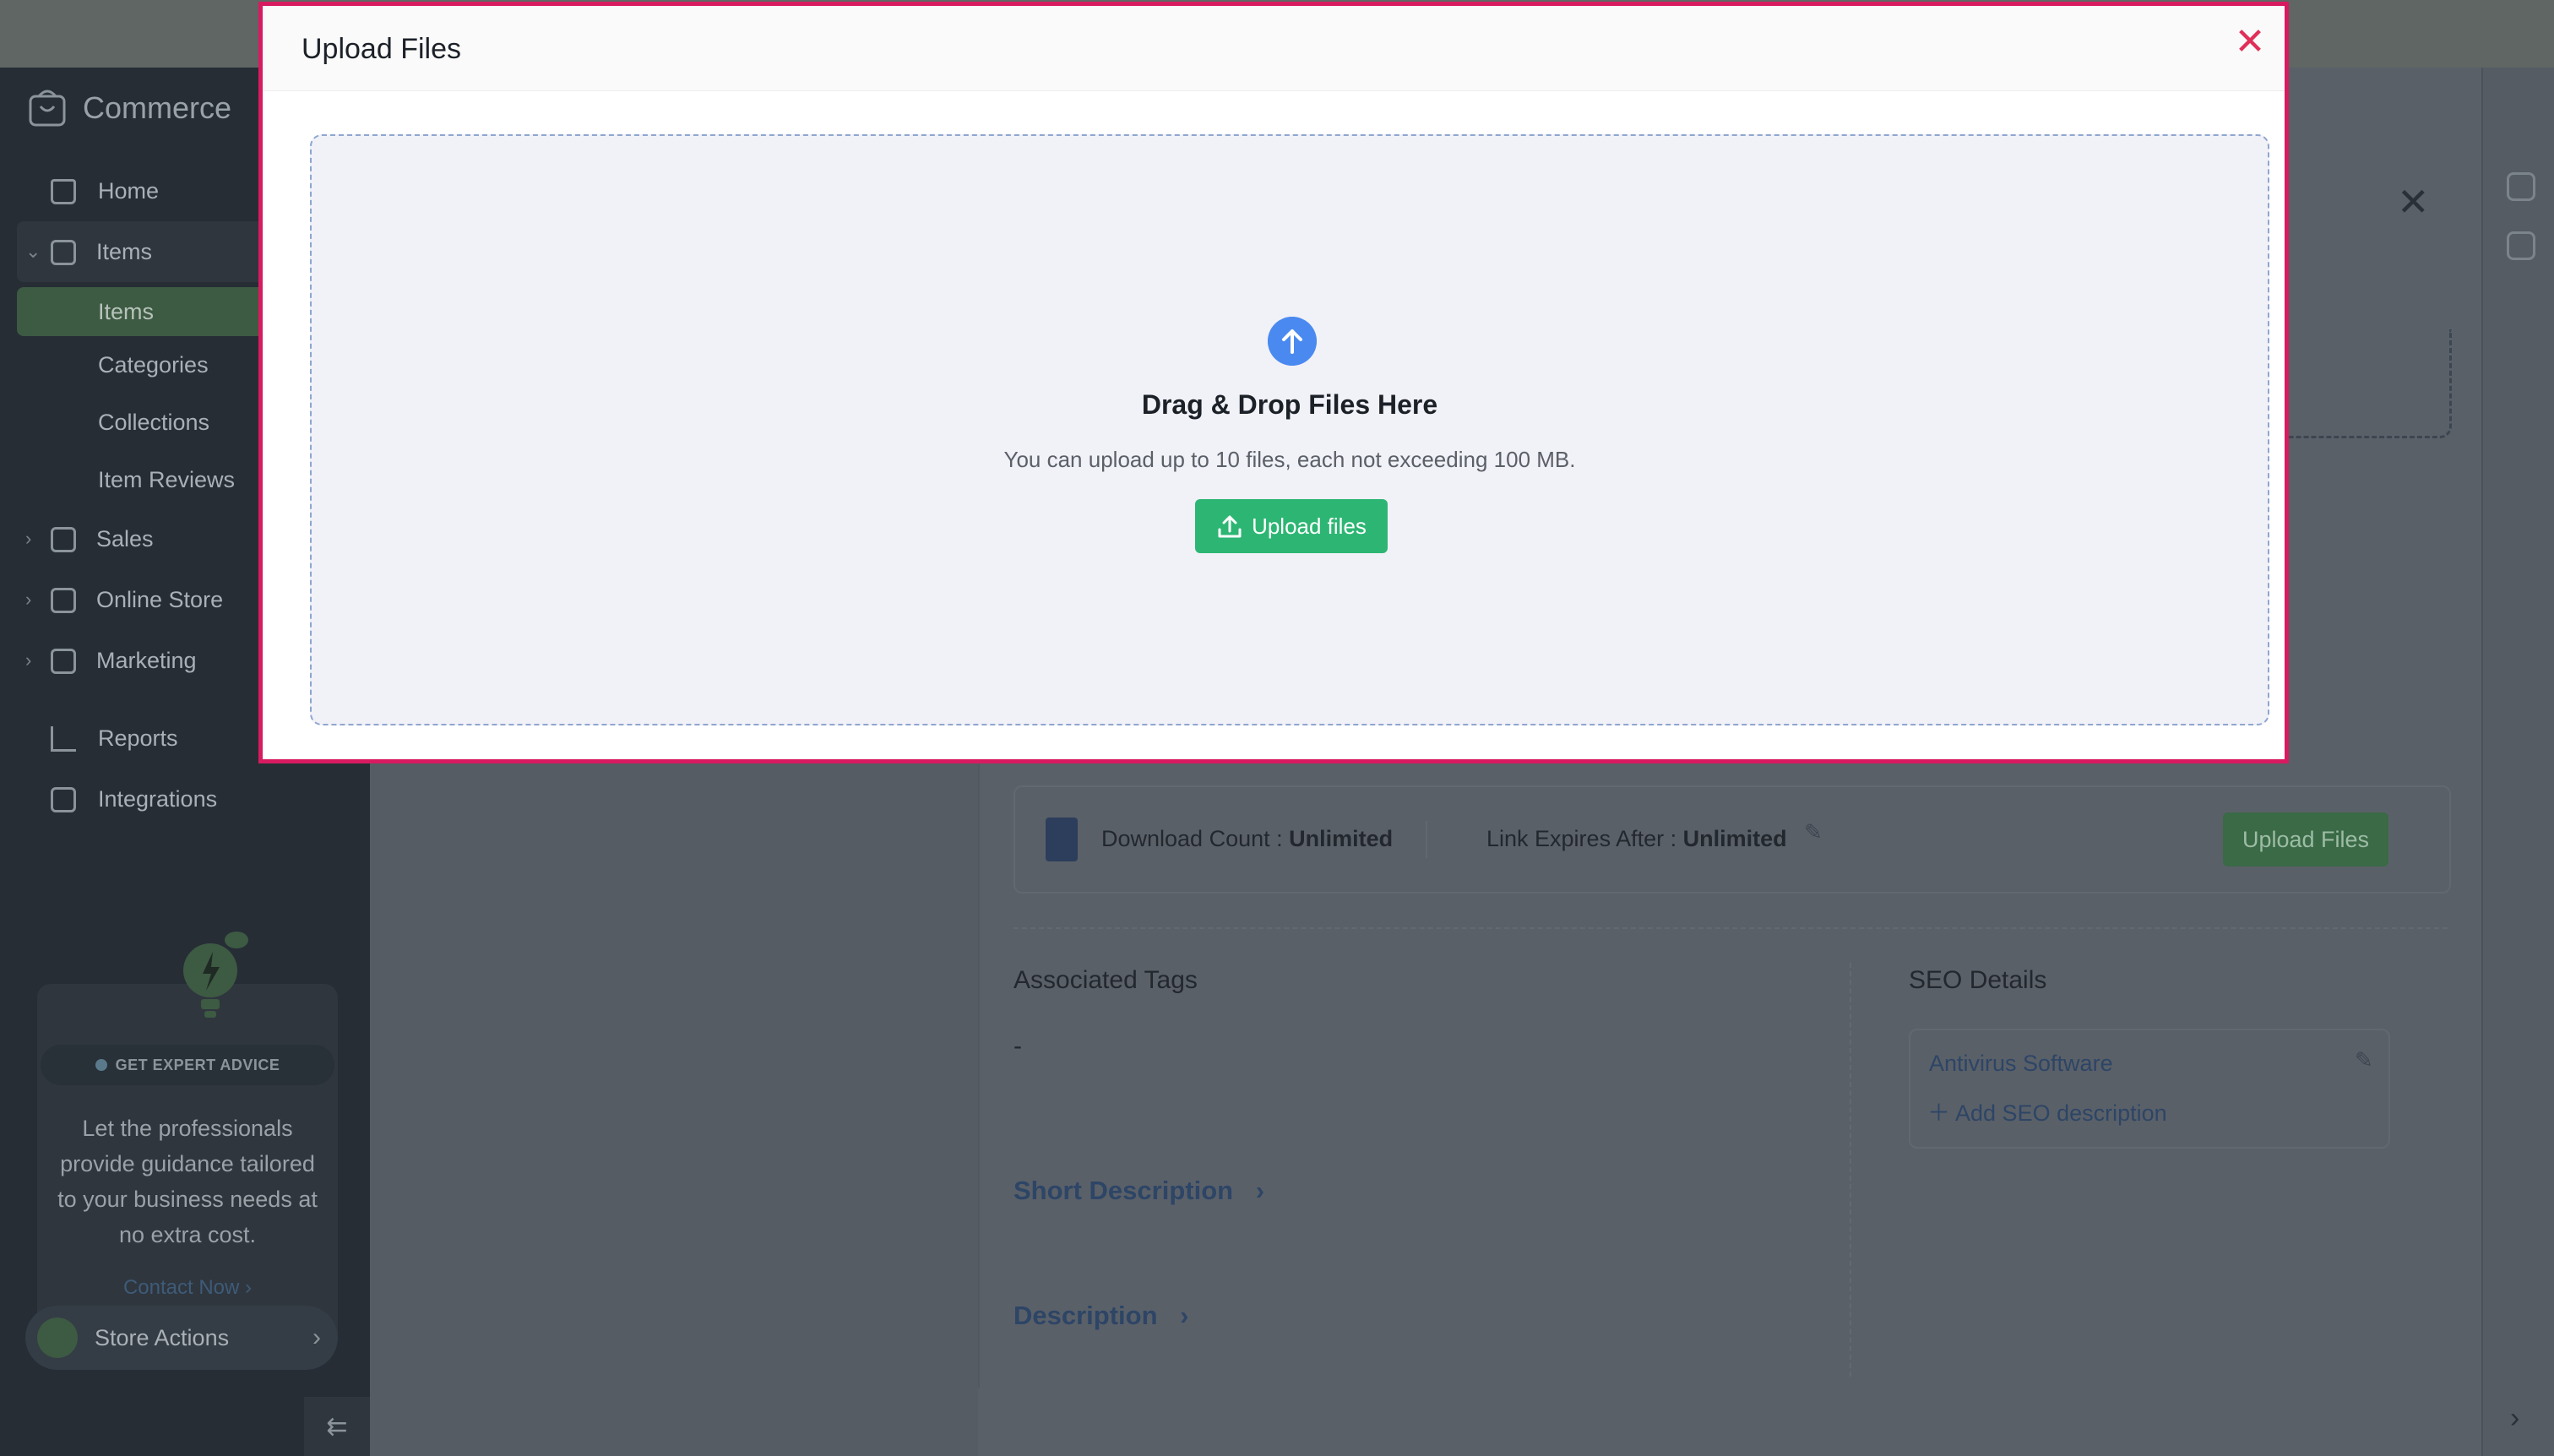 This screenshot has width=2554, height=1456. I want to click on short-description-toggle: Short Description ›, so click(1138, 1191).